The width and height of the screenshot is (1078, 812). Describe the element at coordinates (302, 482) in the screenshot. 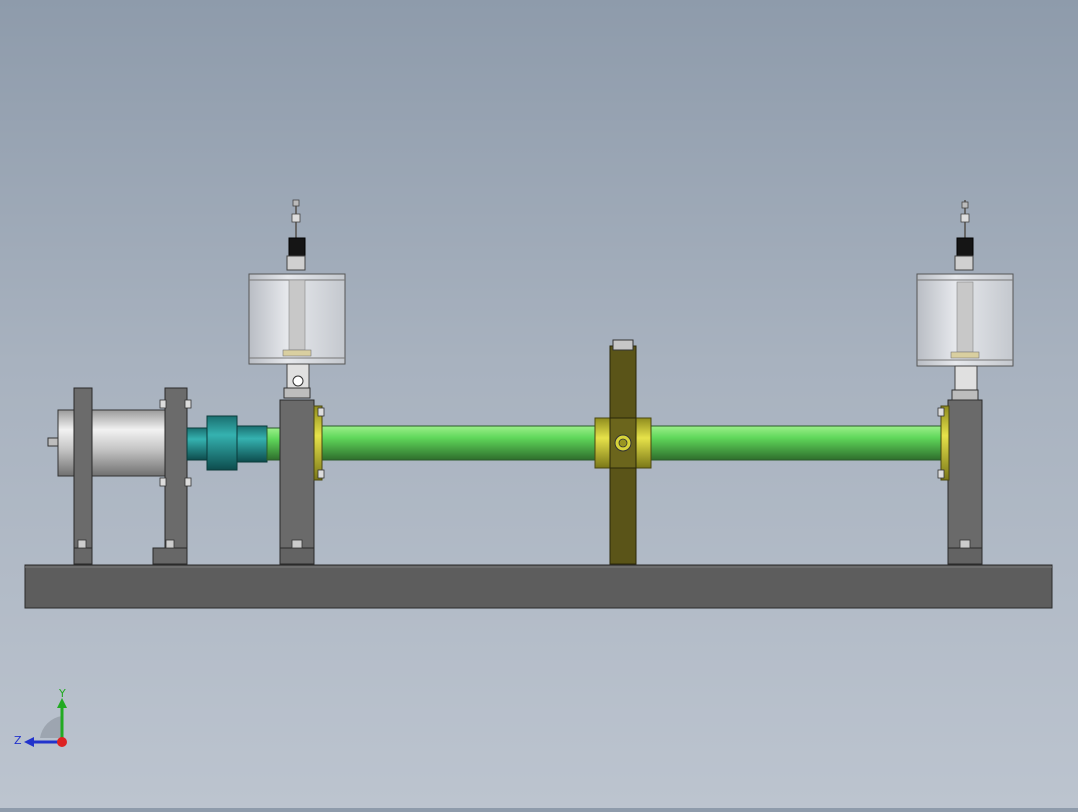

I see `left-bearing-pedestal` at that location.